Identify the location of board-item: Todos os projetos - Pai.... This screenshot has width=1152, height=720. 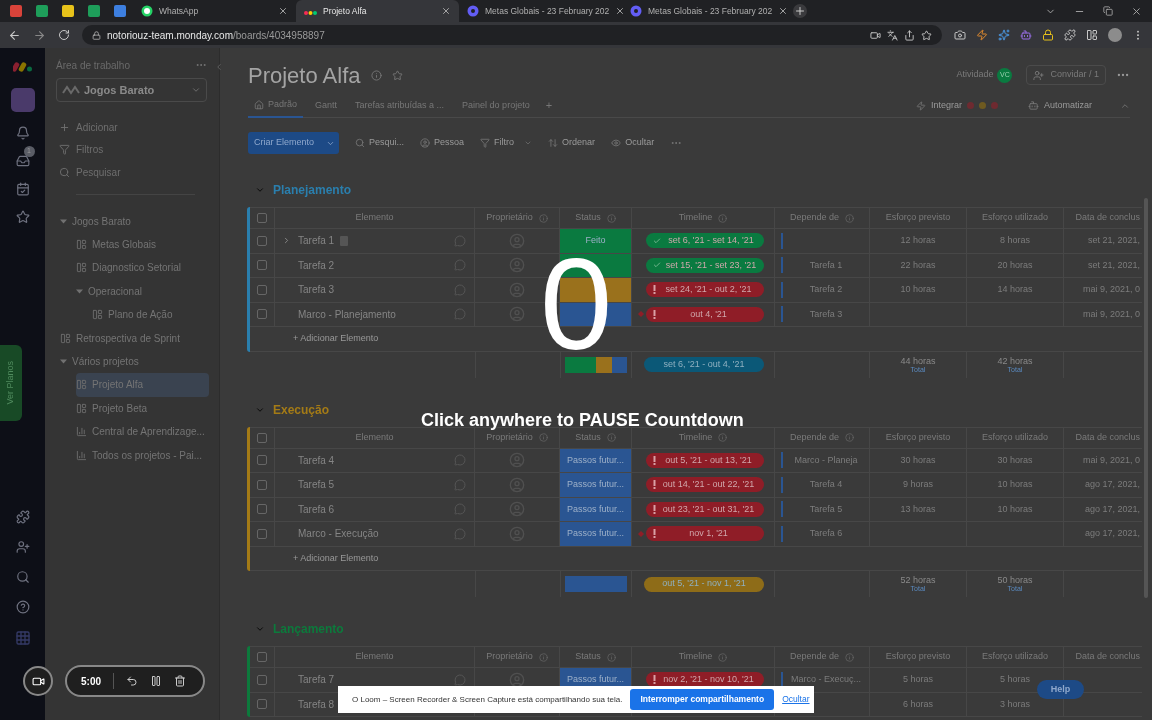
(142, 455).